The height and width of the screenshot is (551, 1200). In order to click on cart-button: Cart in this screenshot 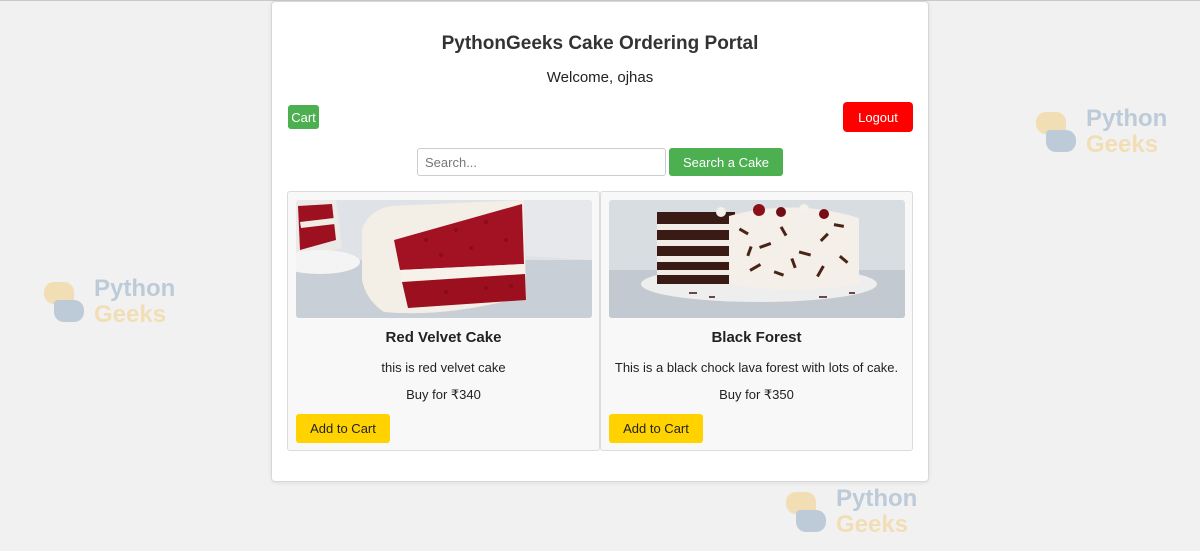, I will do `click(303, 117)`.